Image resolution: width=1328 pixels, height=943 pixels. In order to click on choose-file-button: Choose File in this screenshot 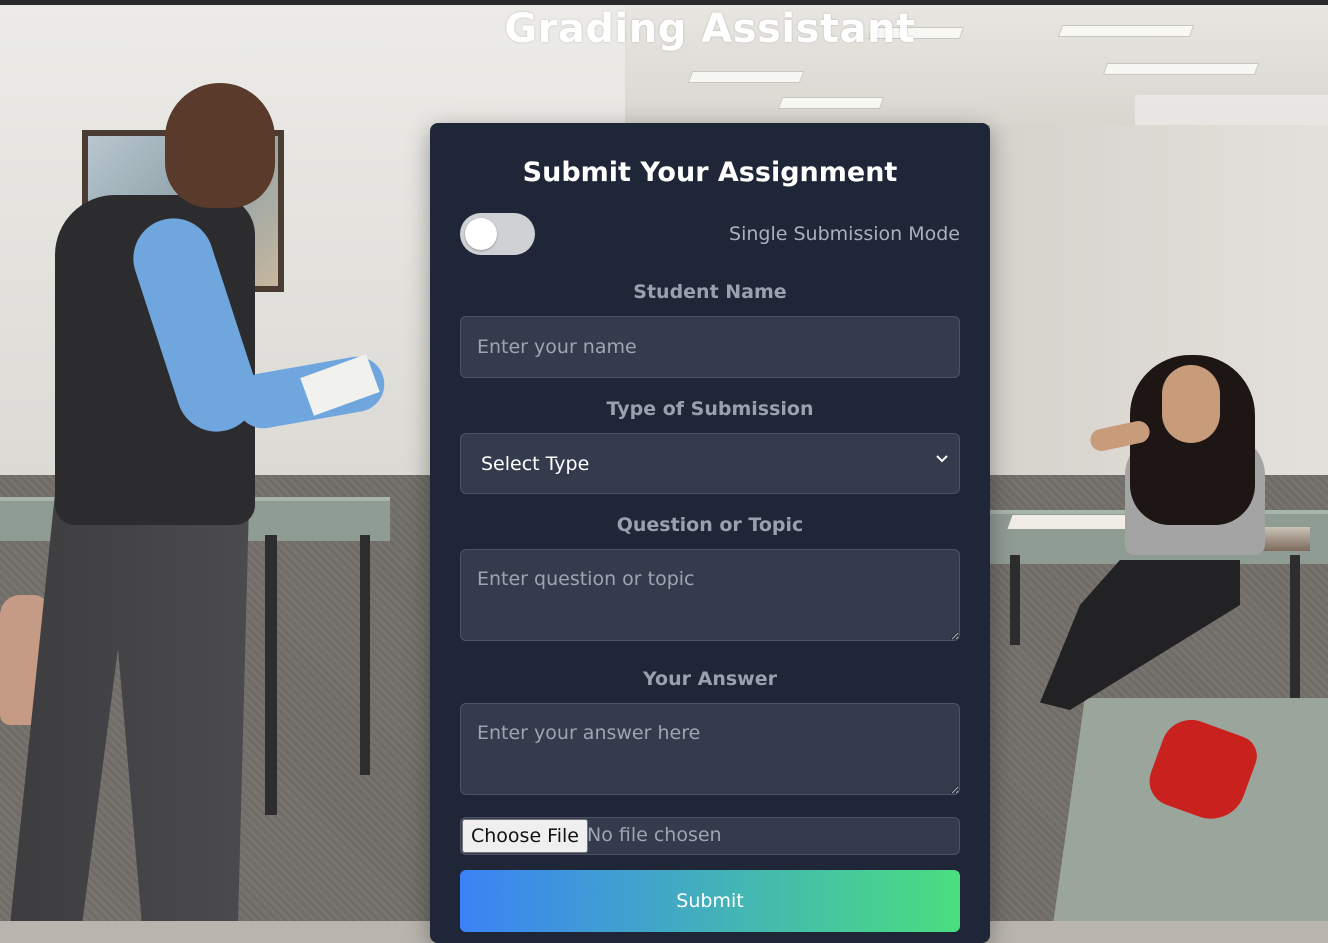, I will do `click(525, 836)`.